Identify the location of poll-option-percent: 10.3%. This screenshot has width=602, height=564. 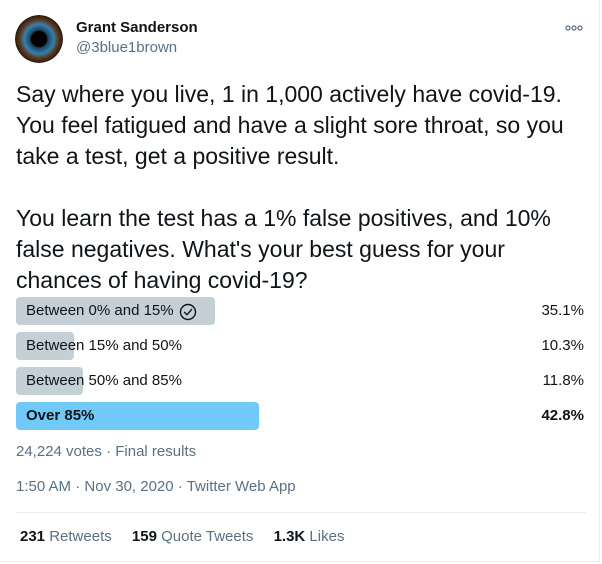
(562, 345).